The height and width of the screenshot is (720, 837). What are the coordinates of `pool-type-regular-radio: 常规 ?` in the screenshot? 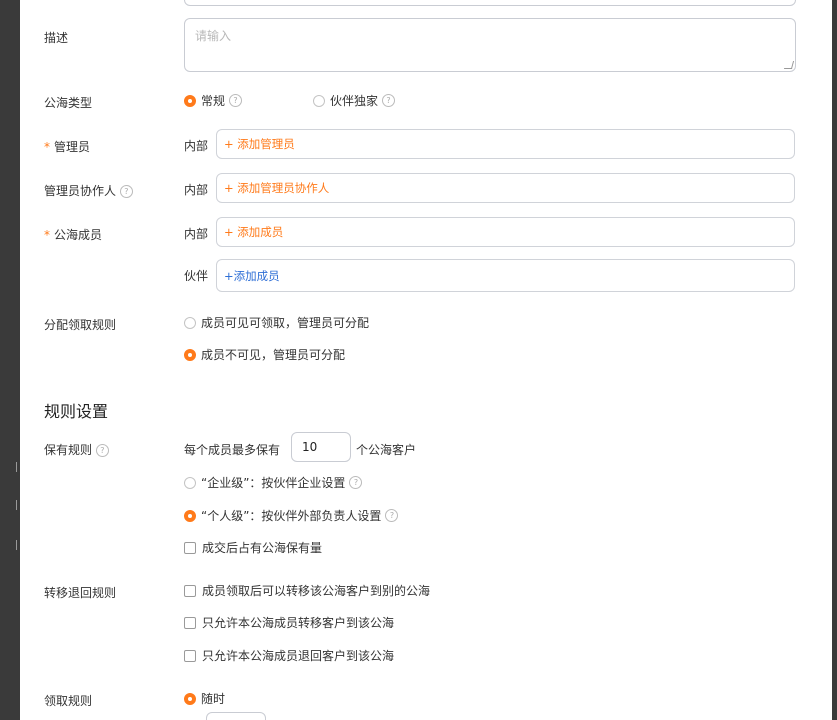 It's located at (213, 100).